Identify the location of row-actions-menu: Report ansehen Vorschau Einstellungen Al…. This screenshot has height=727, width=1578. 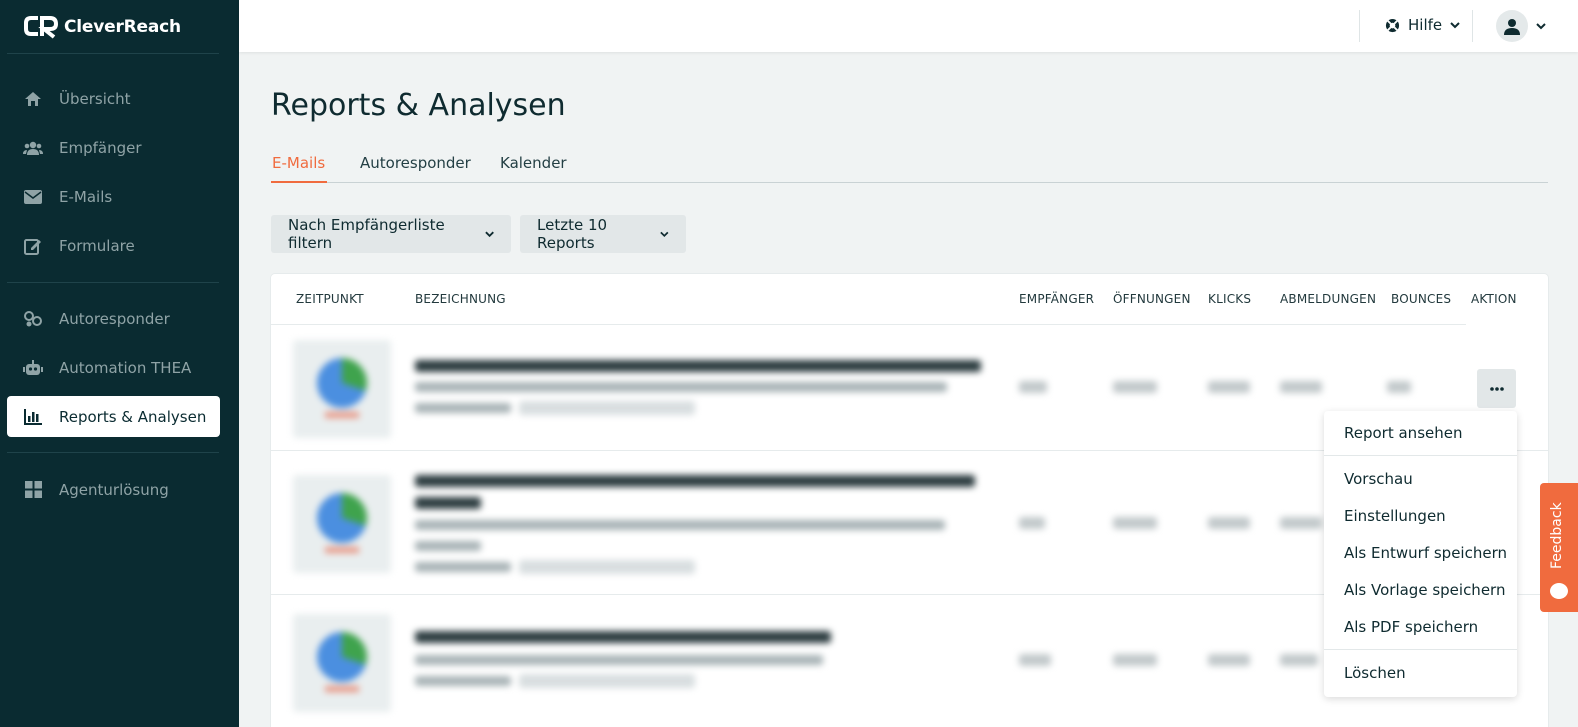
(1420, 554).